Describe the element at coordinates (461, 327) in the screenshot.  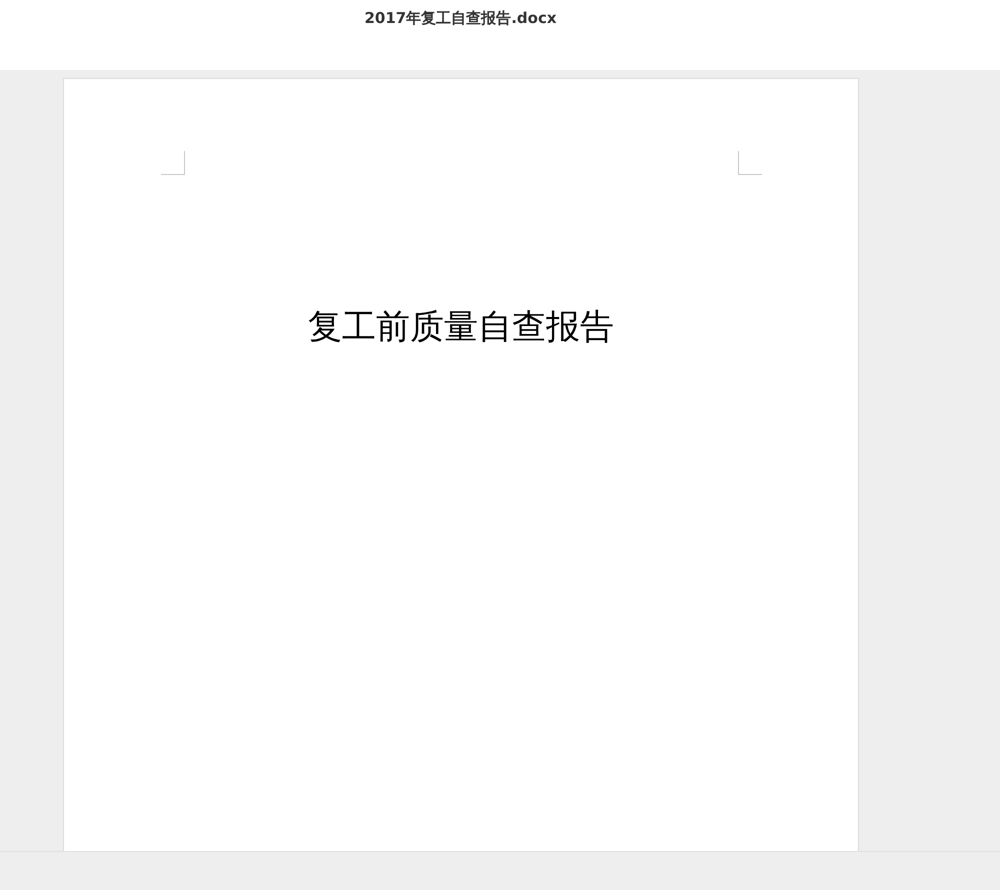
I see `document-heading: 复工前质量自查报告` at that location.